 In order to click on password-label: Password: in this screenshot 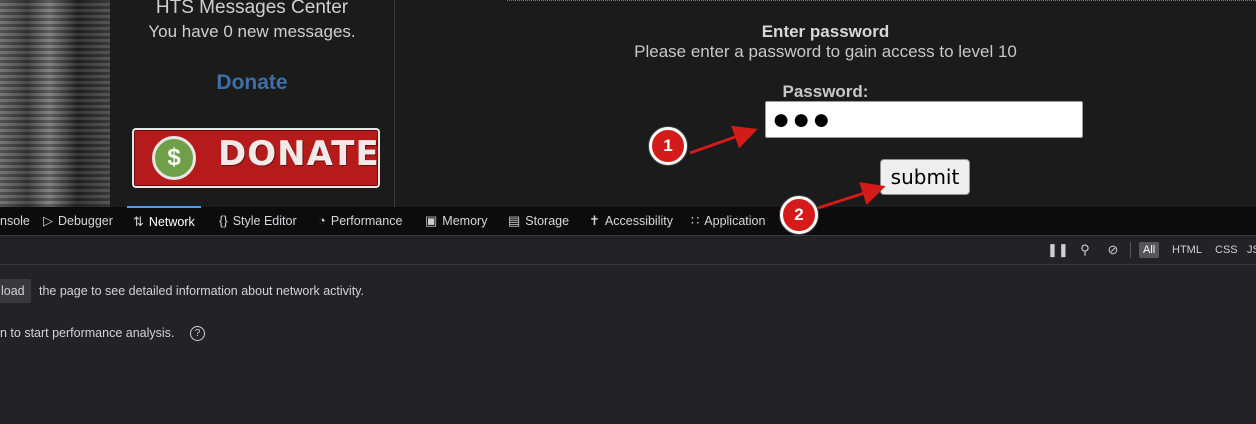, I will do `click(825, 91)`.